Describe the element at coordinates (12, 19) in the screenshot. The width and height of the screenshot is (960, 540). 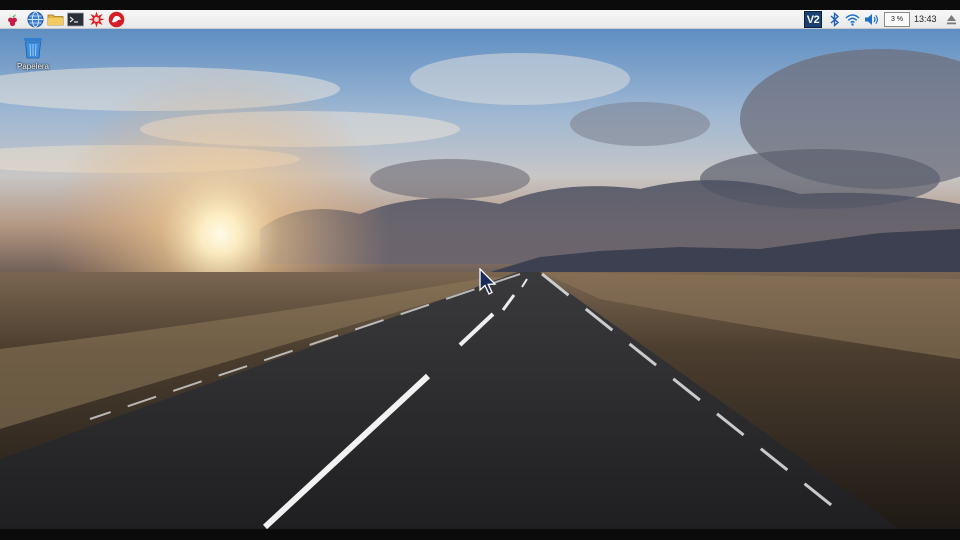
I see `raspberry-menu-icon` at that location.